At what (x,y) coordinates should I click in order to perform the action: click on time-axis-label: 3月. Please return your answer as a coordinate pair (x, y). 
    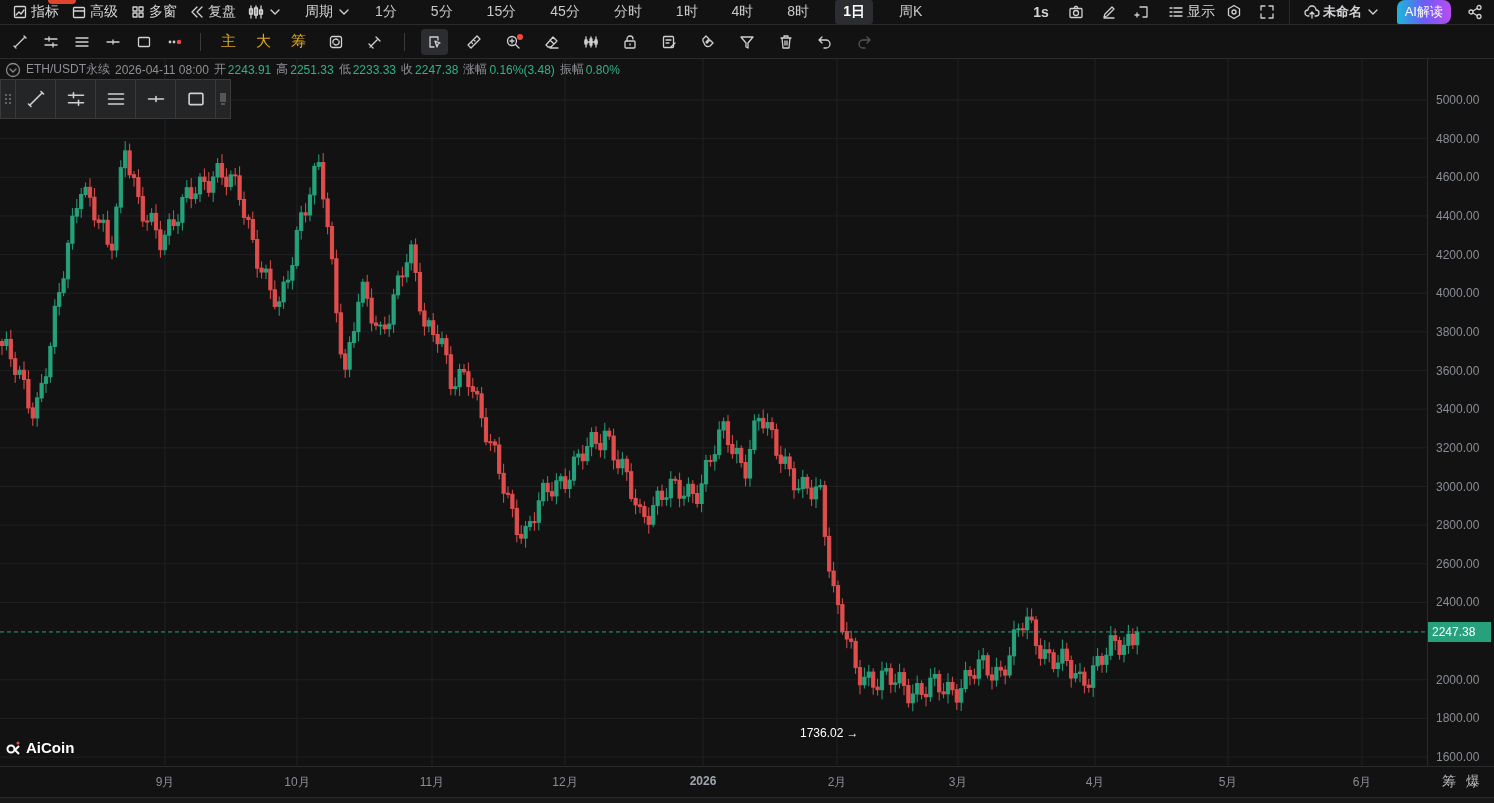
    Looking at the image, I should click on (958, 782).